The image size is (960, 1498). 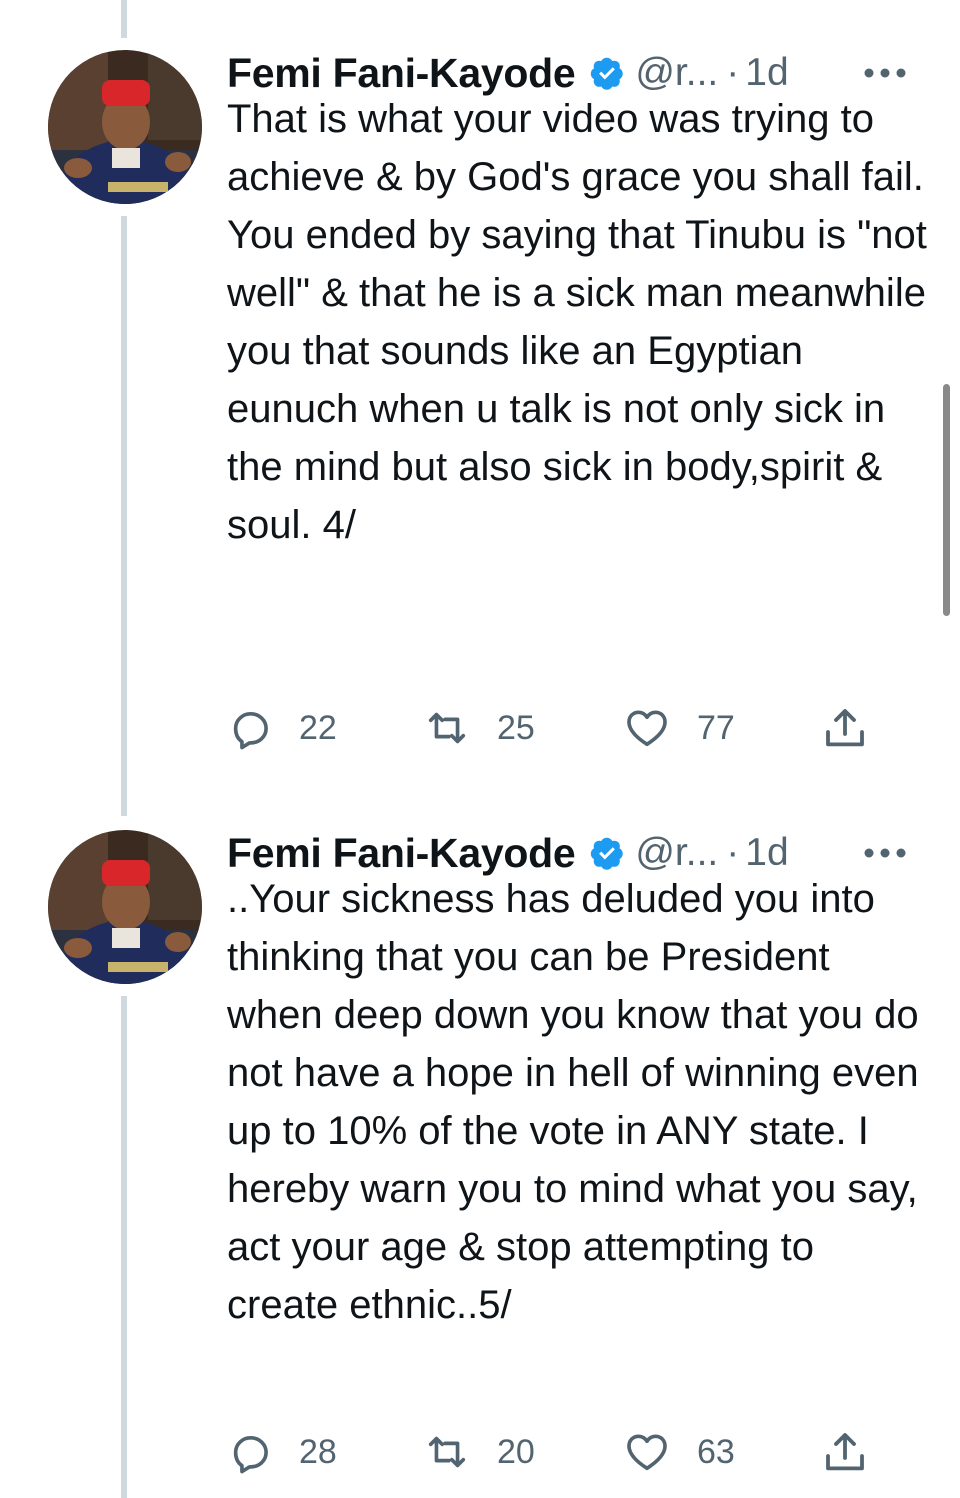 I want to click on thread-line-top, so click(x=124, y=19).